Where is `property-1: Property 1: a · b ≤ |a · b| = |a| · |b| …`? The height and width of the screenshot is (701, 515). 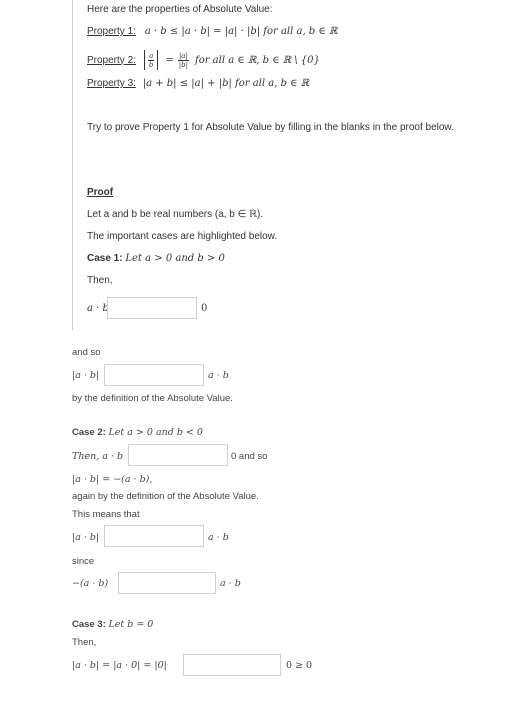
property-1: Property 1: a · b ≤ |a · b| = |a| · |b| … is located at coordinates (212, 31).